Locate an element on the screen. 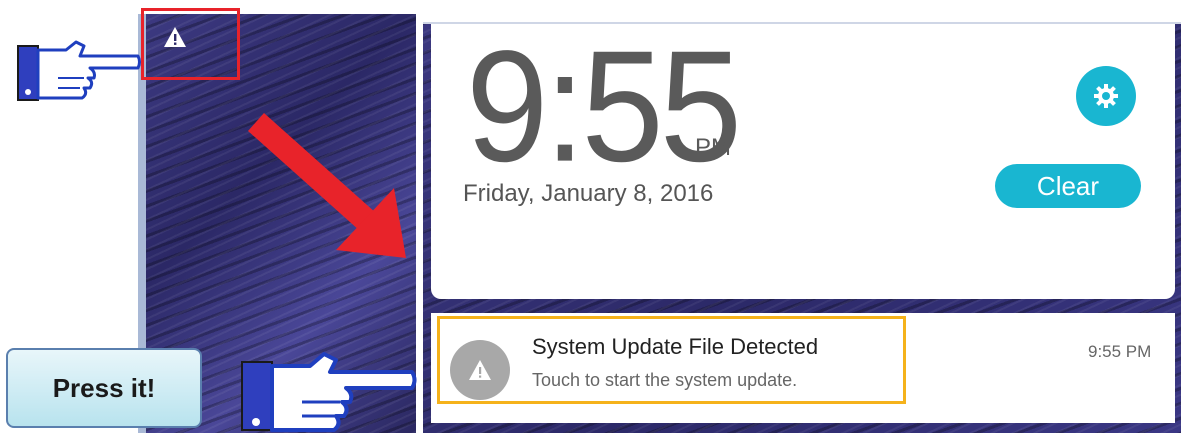 This screenshot has height=433, width=1181. clock-date: Friday, January 8, 2016 is located at coordinates (588, 193).